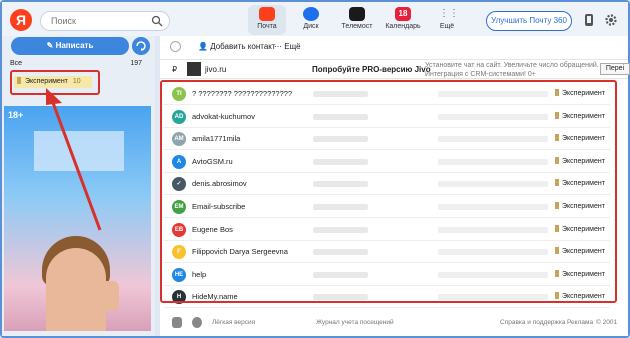 The width and height of the screenshot is (630, 338). I want to click on sender-avatar: AM, so click(179, 139).